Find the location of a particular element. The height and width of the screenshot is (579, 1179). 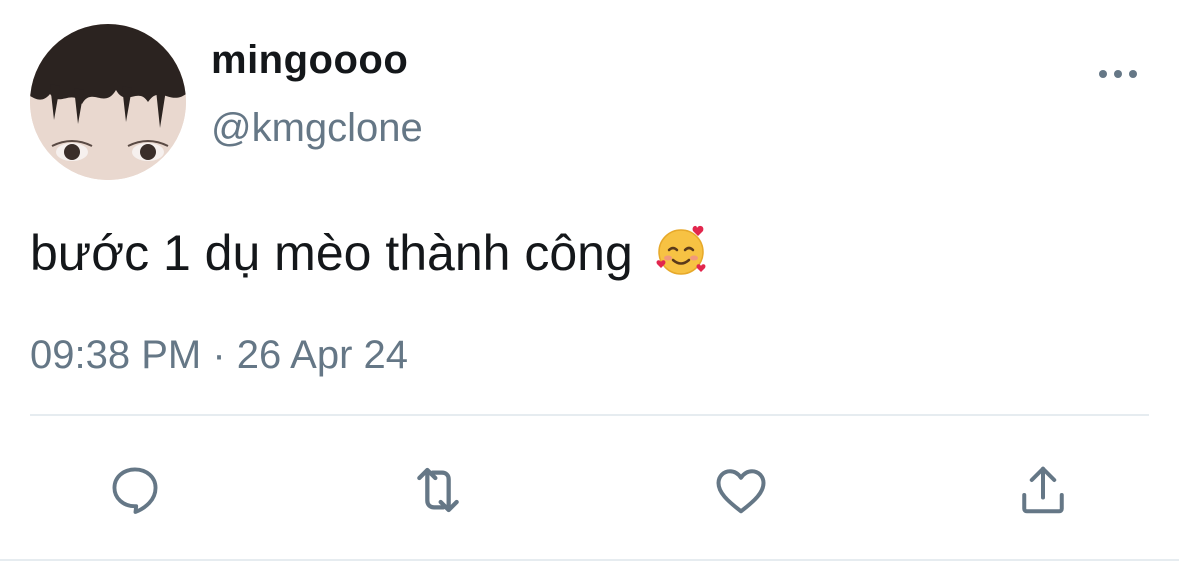

more-icon is located at coordinates (1118, 74).